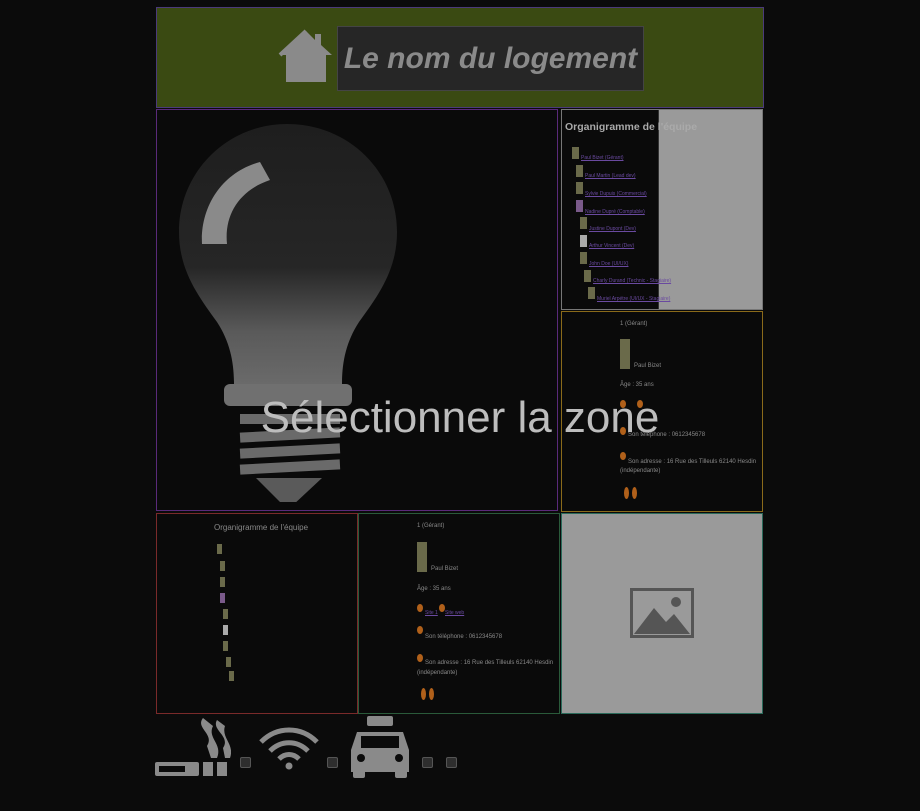 The width and height of the screenshot is (920, 811). Describe the element at coordinates (610, 176) in the screenshot. I see `org-member-link: Paul Martin (Lead dev)` at that location.